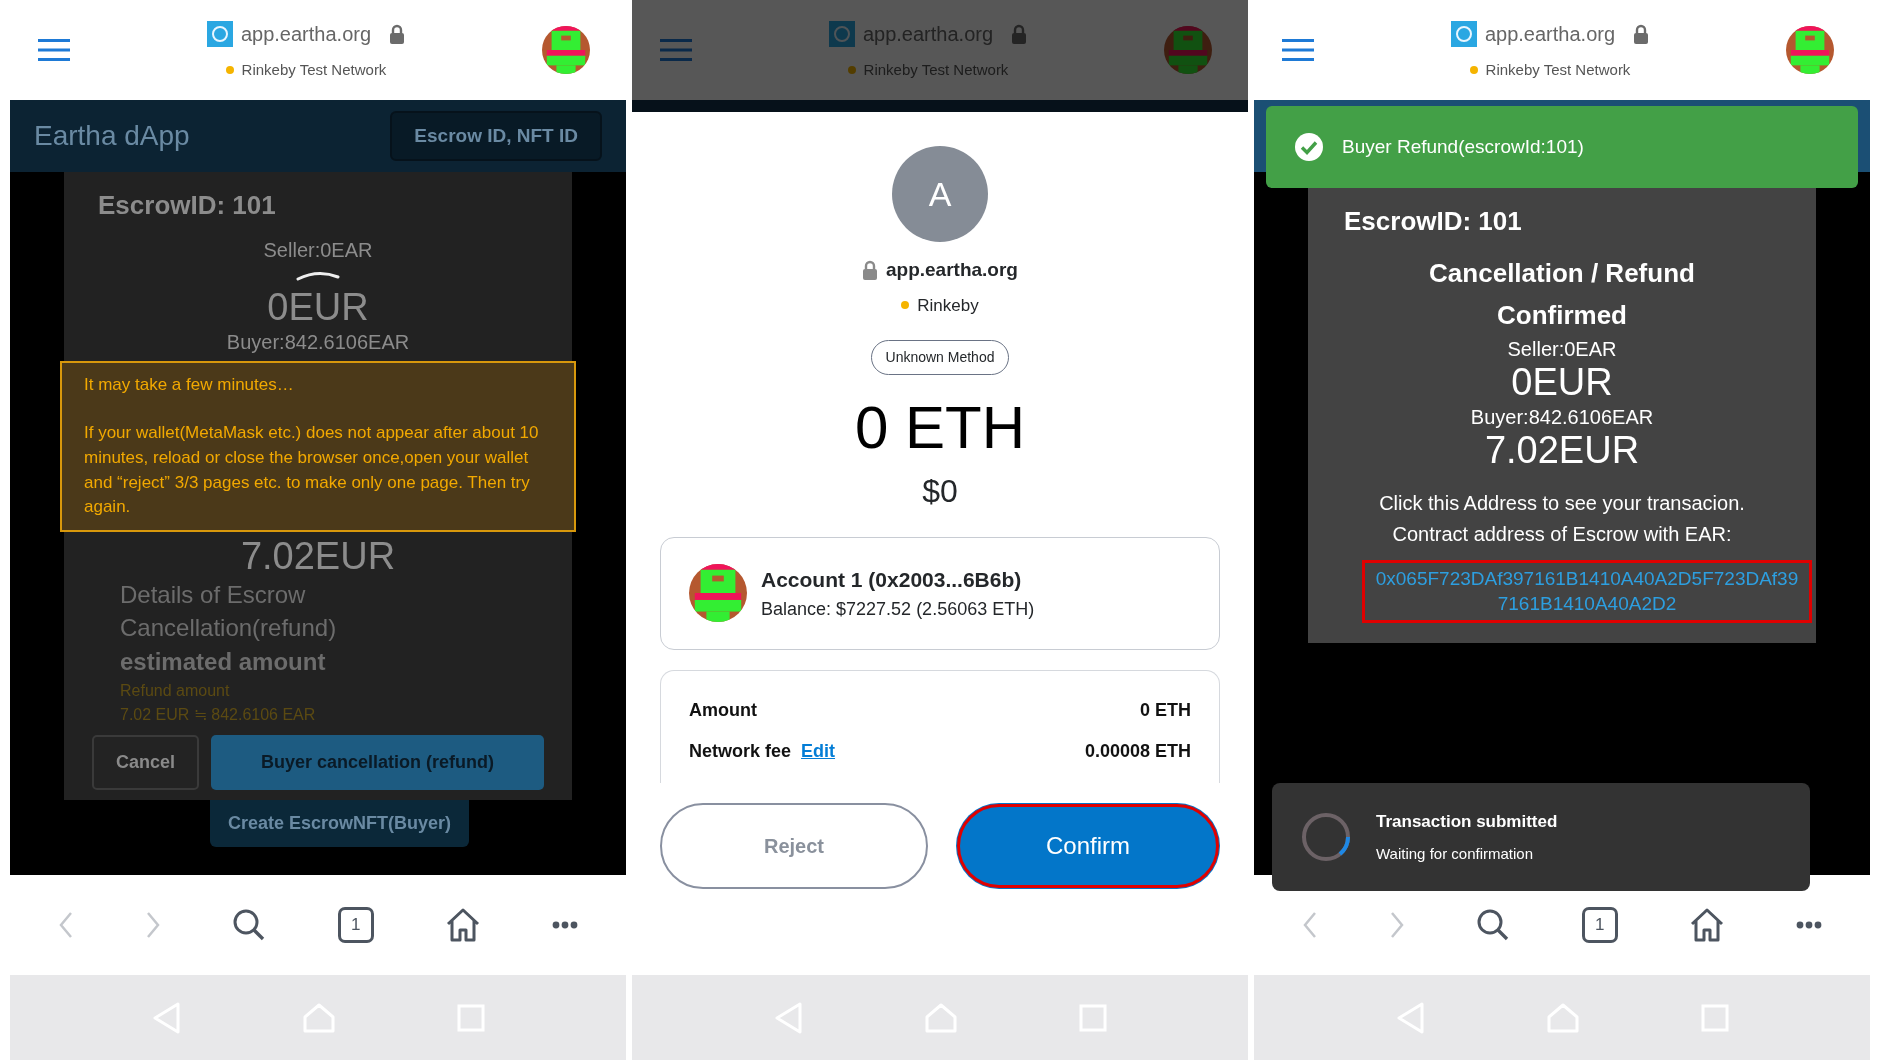 Image resolution: width=1883 pixels, height=1060 pixels. I want to click on contract-address-link: 0x065F723DAf397161B1410A40A2D5F723DAf397161B1410A40A2D2, so click(1587, 591).